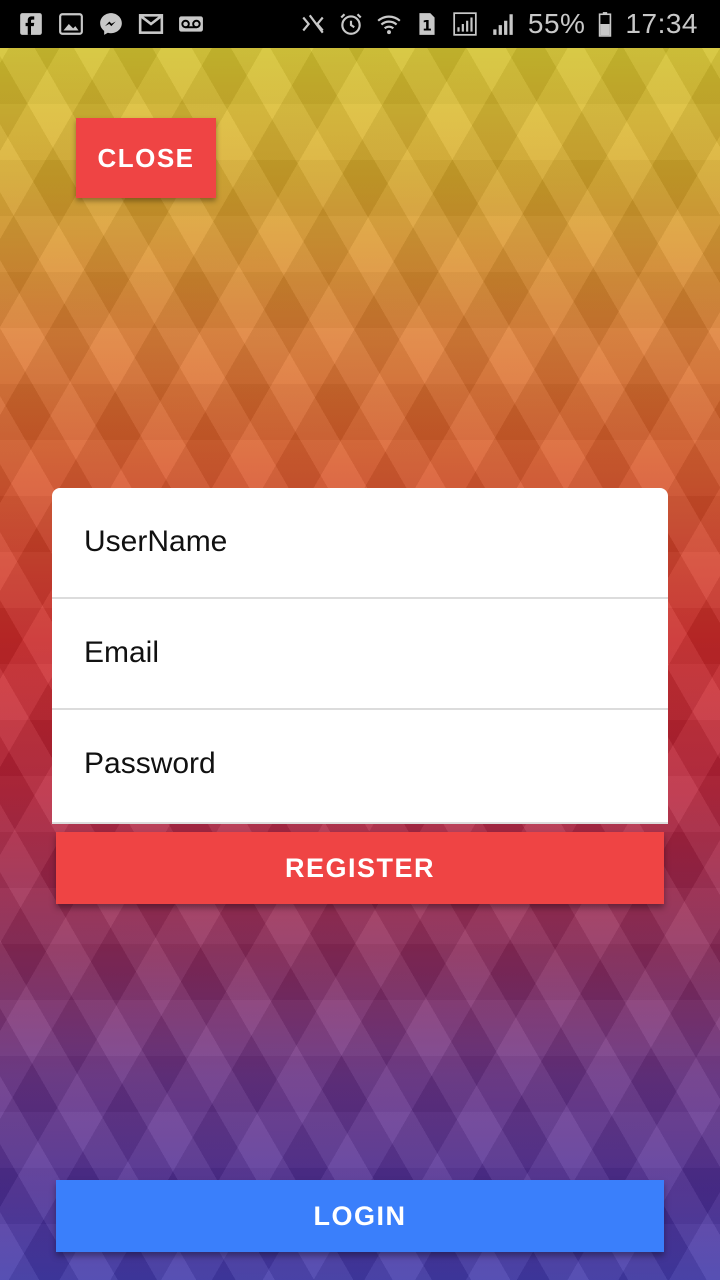  I want to click on system-icons: 1 55% 17:34, so click(499, 24).